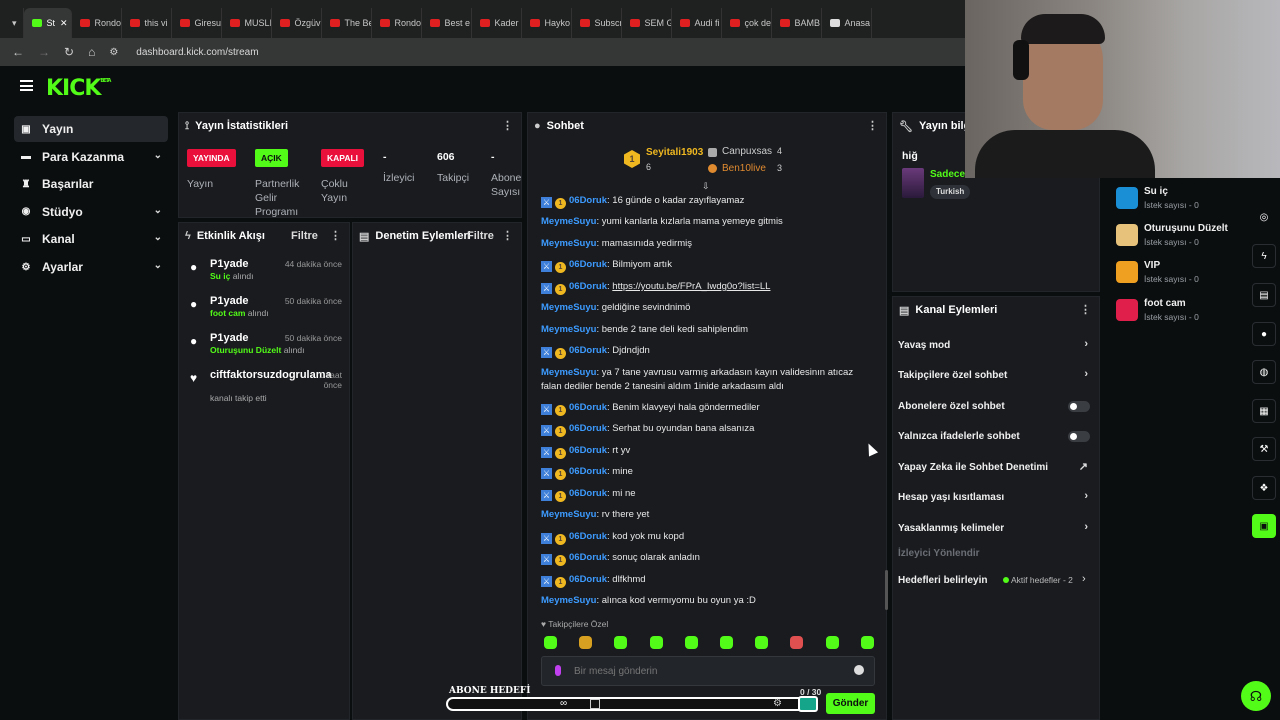 This screenshot has width=1280, height=720. Describe the element at coordinates (507, 125) in the screenshot. I see `stats-menu-icon: ⋮` at that location.